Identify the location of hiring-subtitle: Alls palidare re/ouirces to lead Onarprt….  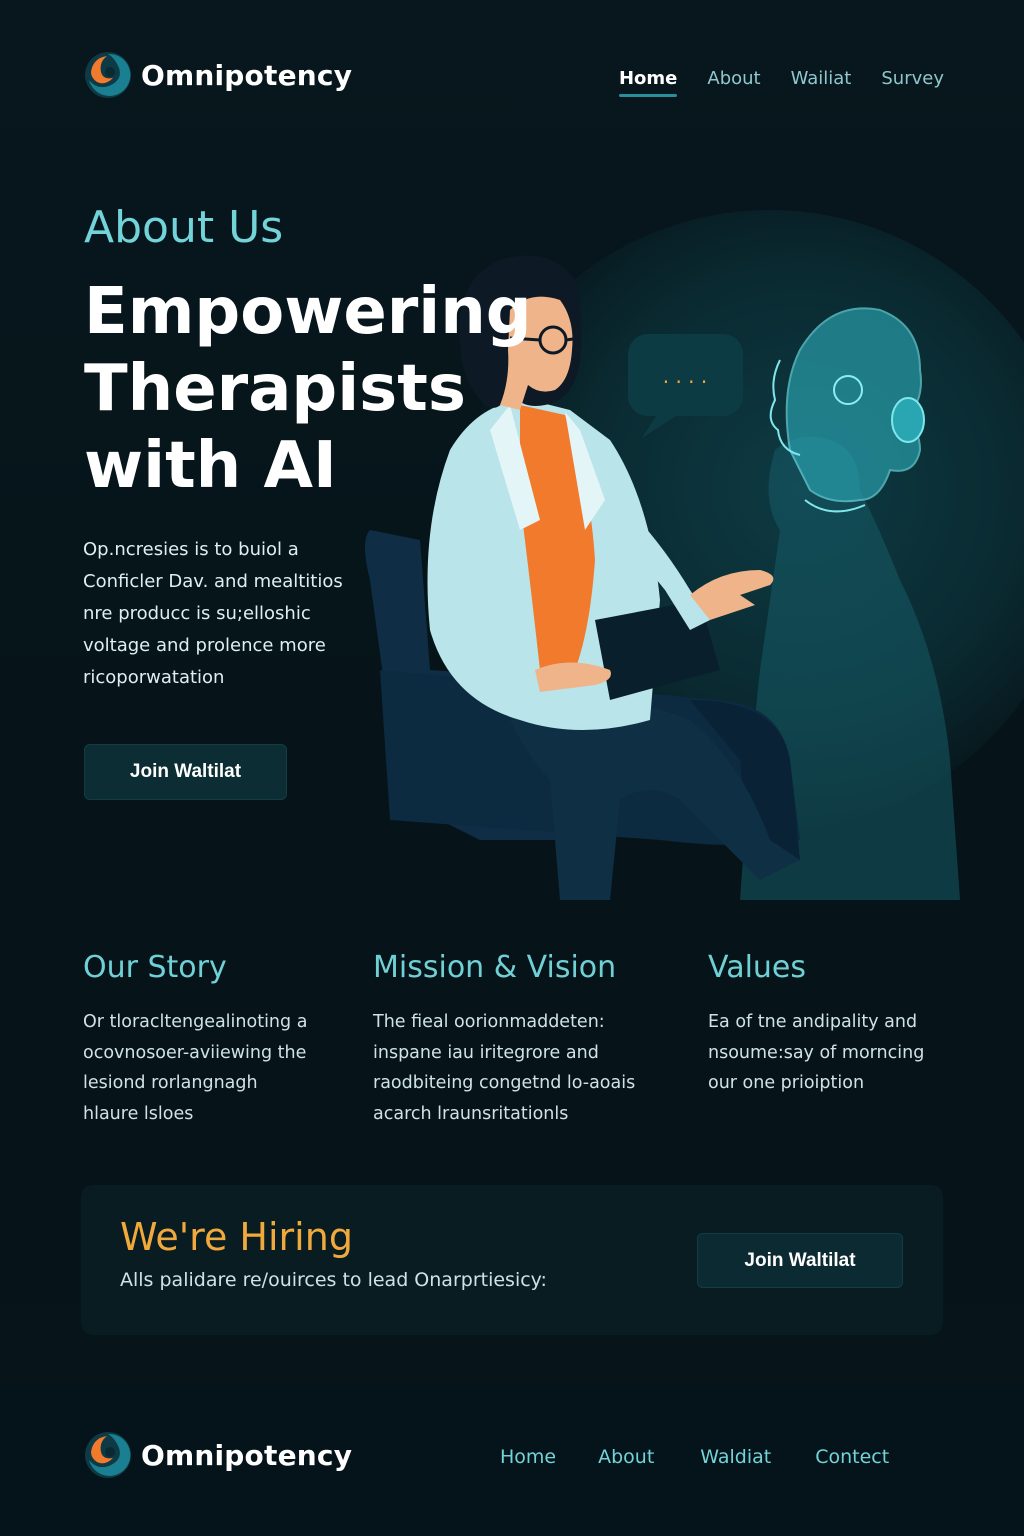
(333, 1280).